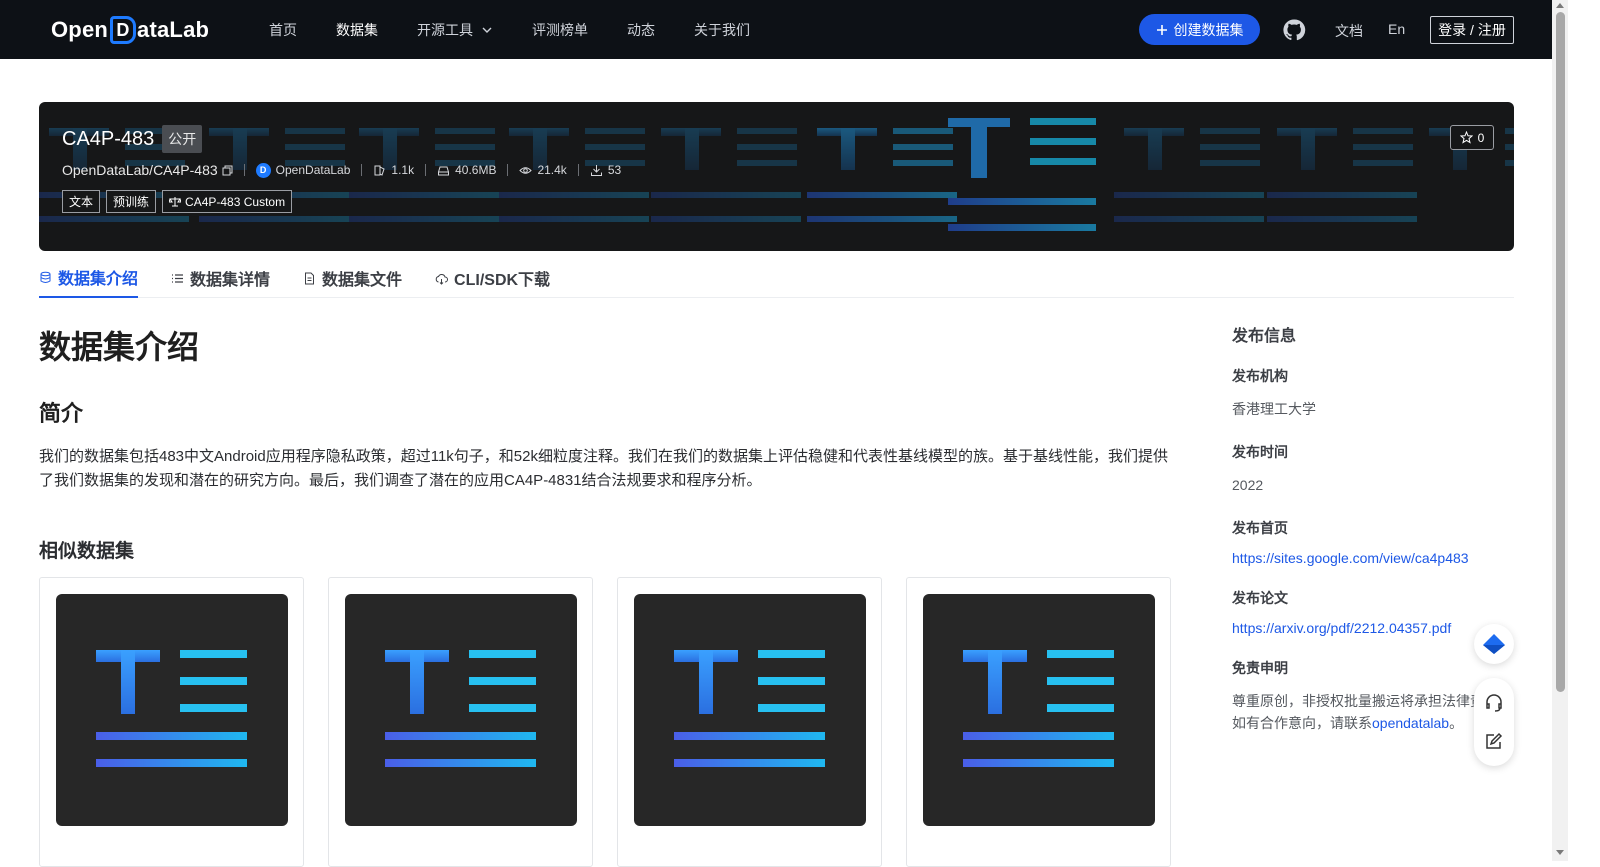 The image size is (1600, 867). I want to click on publish-time-label: 发布时间, so click(1260, 452).